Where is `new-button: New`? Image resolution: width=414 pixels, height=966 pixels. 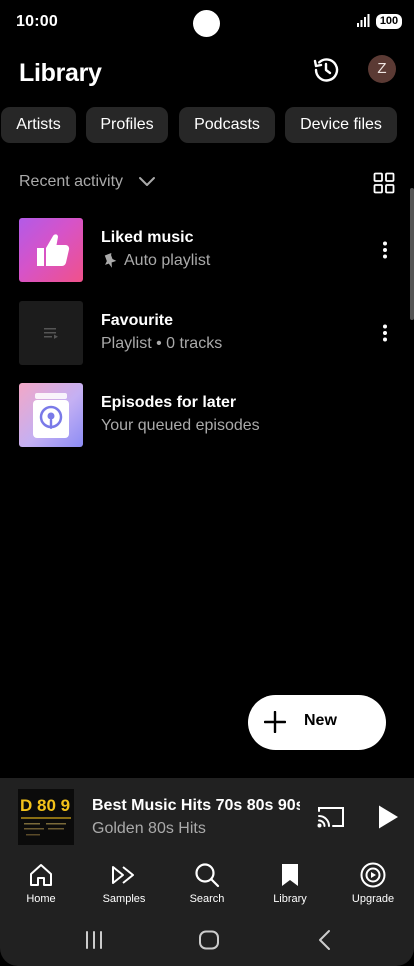 new-button: New is located at coordinates (317, 722).